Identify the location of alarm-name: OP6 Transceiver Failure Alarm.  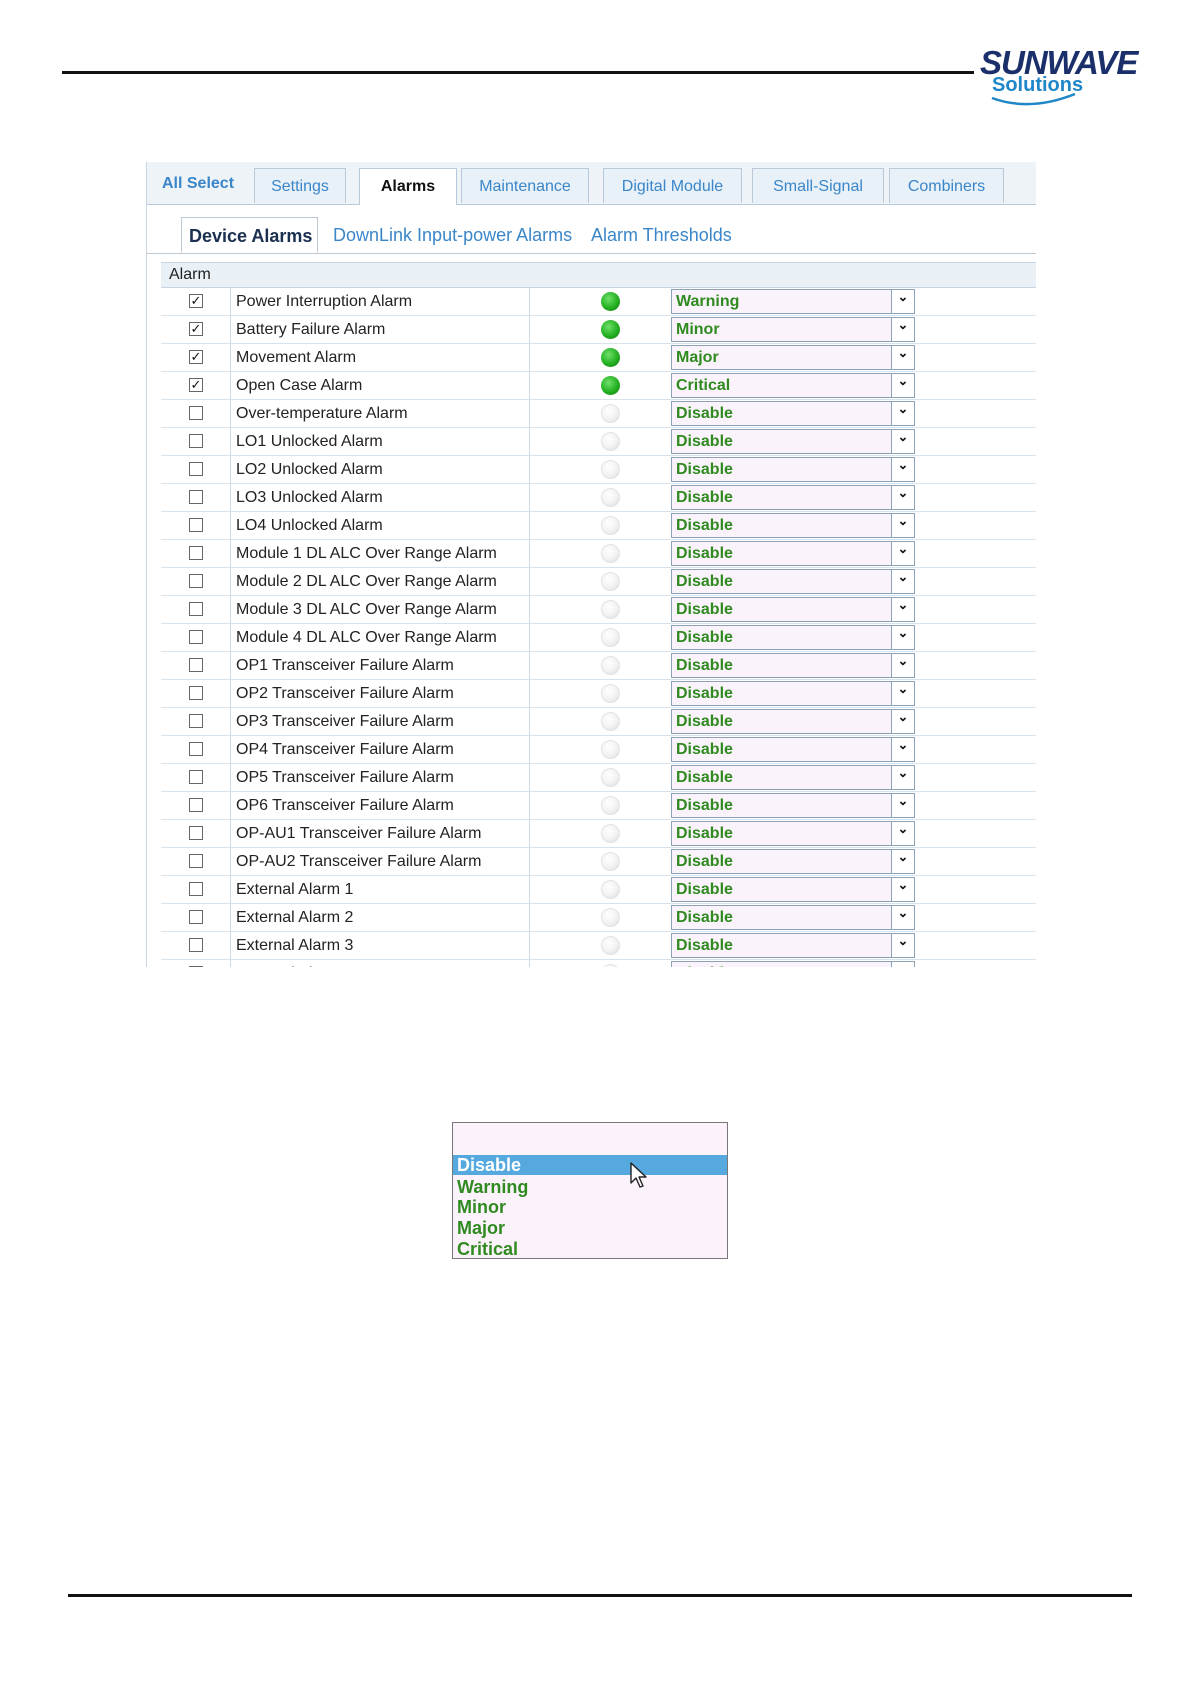
(345, 805).